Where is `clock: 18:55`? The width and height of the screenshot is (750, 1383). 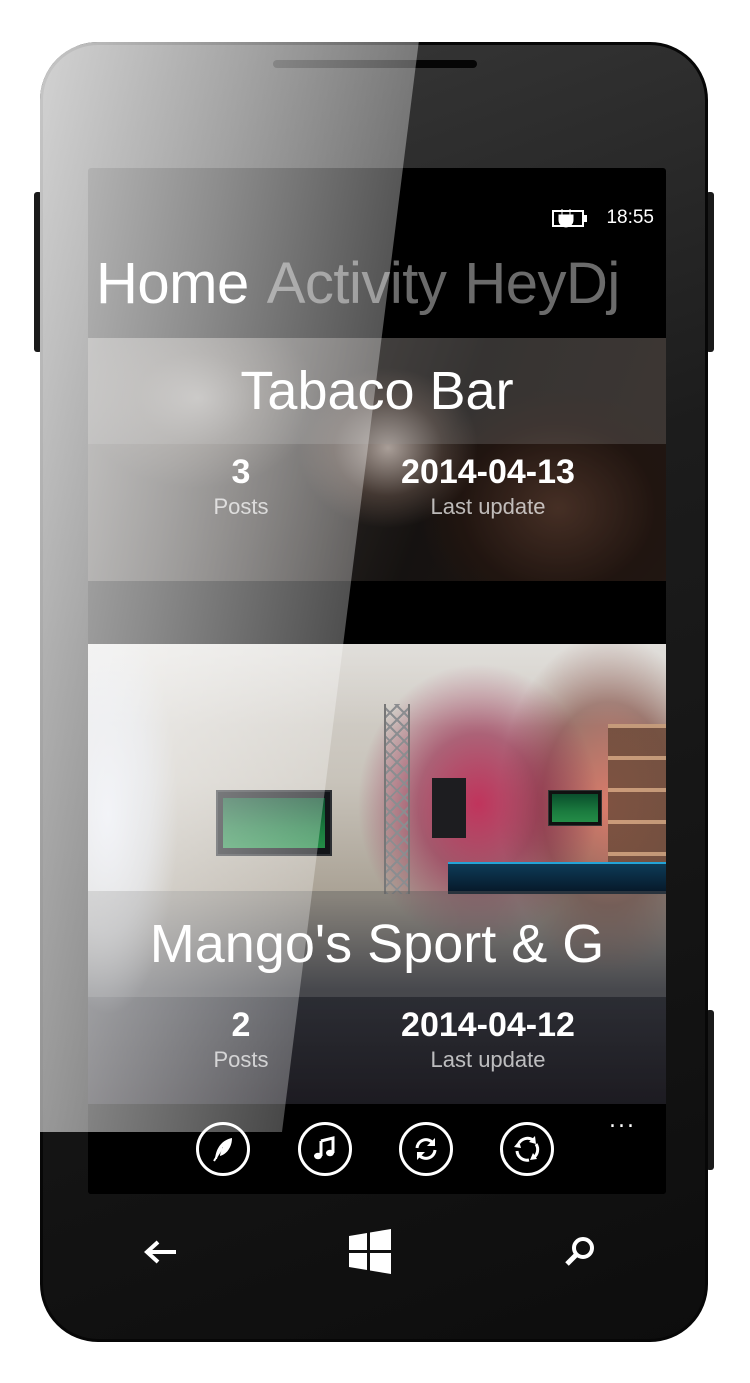 clock: 18:55 is located at coordinates (630, 217).